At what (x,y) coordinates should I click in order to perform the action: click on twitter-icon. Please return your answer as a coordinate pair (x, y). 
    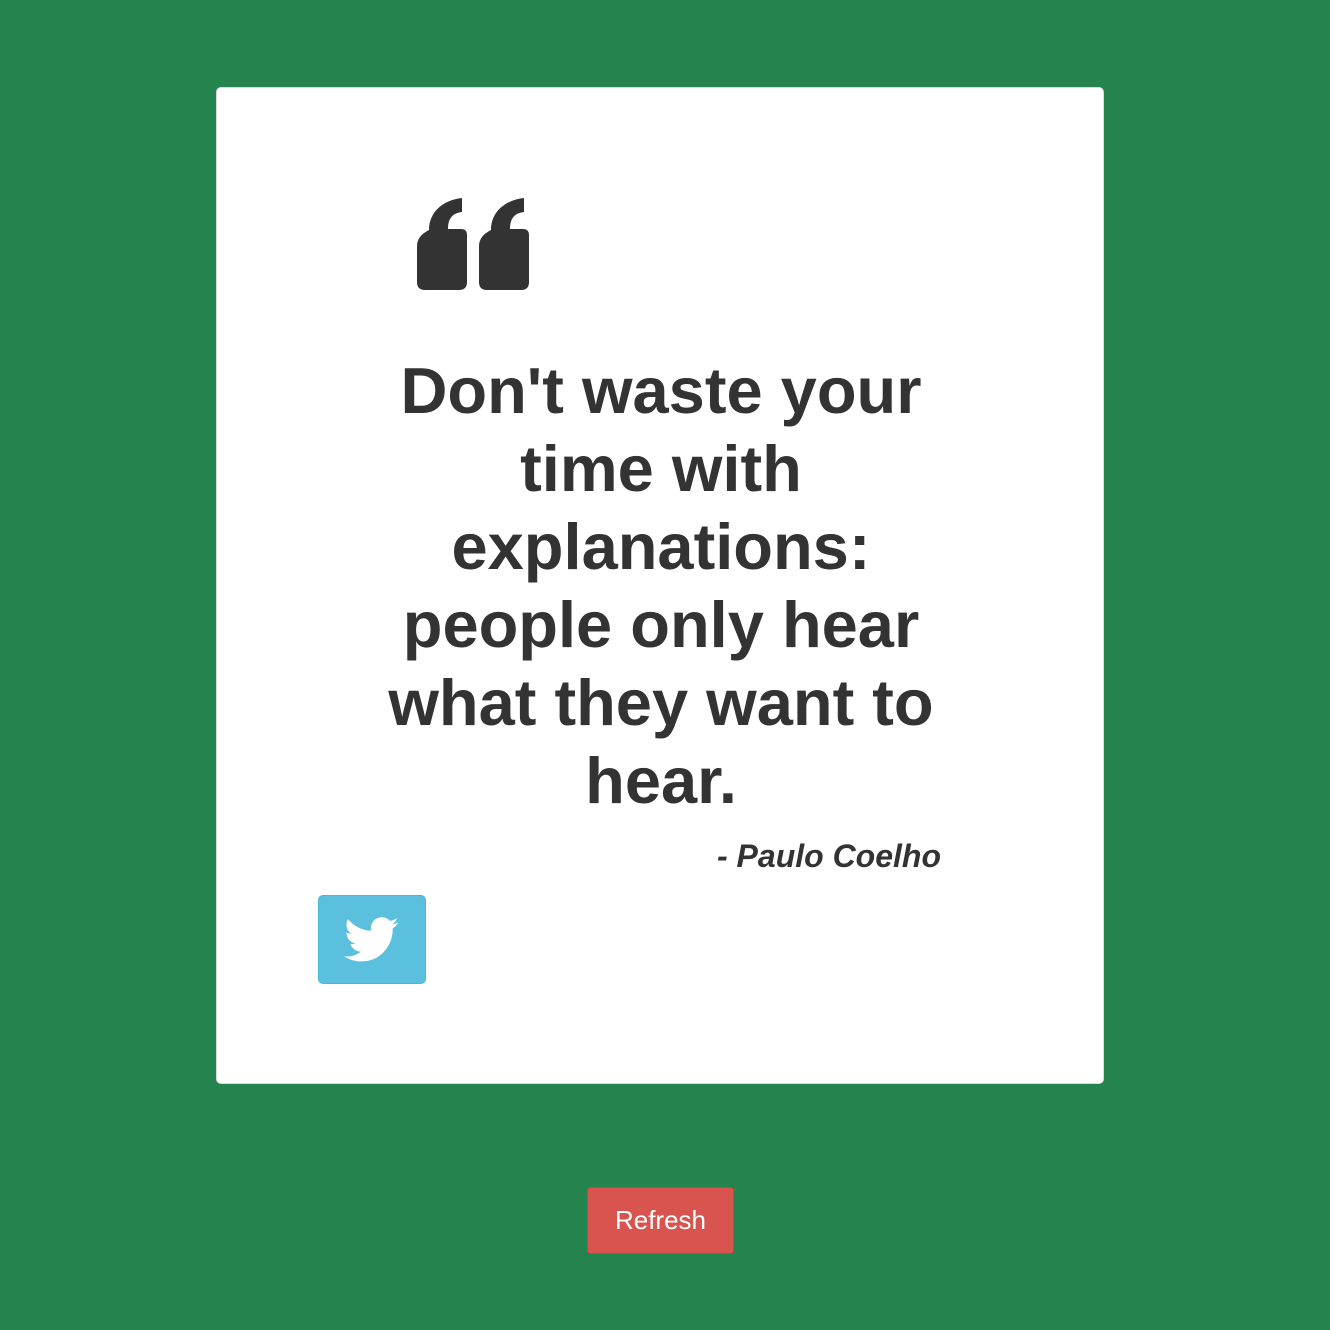
    Looking at the image, I should click on (371, 938).